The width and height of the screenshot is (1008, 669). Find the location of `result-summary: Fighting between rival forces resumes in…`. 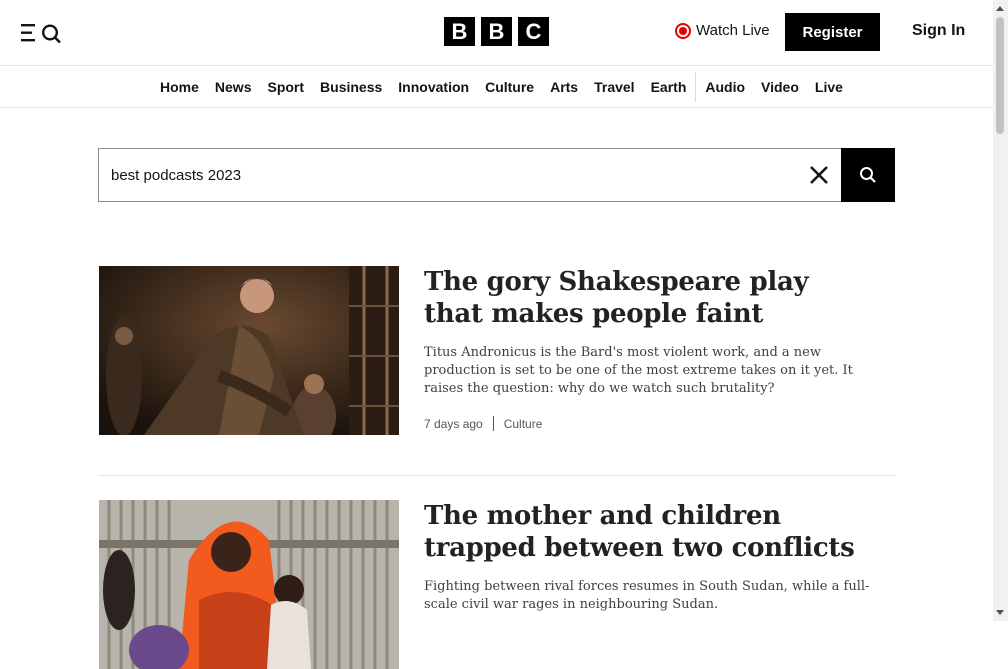

result-summary: Fighting between rival forces resumes in… is located at coordinates (647, 595).